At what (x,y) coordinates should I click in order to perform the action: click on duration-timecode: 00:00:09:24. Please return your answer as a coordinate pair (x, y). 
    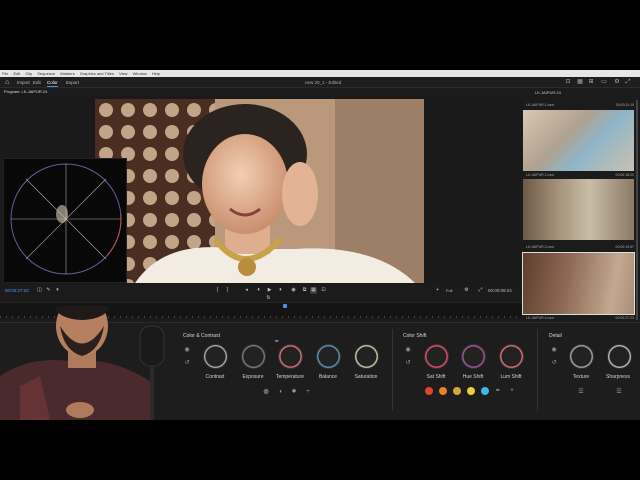
    Looking at the image, I should click on (500, 290).